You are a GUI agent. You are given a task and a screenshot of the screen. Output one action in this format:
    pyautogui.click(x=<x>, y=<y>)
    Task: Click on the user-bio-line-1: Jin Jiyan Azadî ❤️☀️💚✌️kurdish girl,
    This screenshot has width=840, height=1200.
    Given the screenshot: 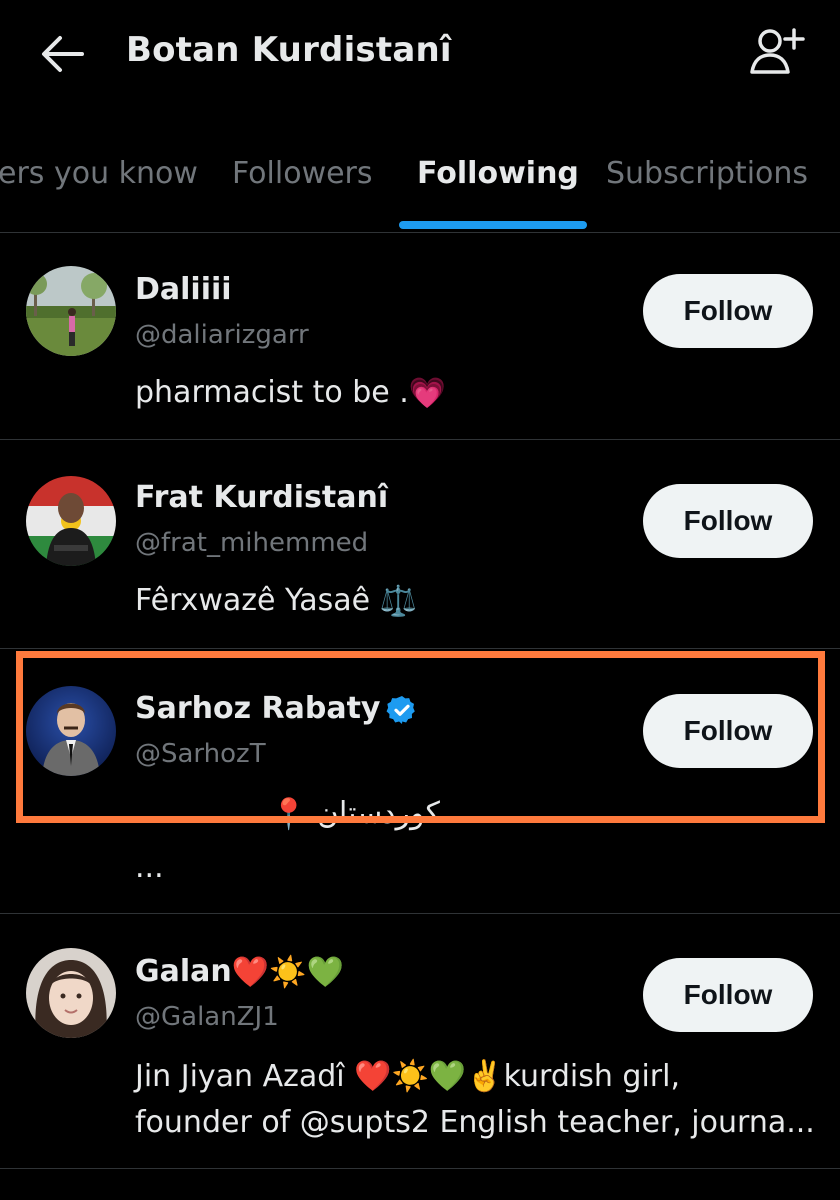 What is the action you would take?
    pyautogui.click(x=407, y=1076)
    